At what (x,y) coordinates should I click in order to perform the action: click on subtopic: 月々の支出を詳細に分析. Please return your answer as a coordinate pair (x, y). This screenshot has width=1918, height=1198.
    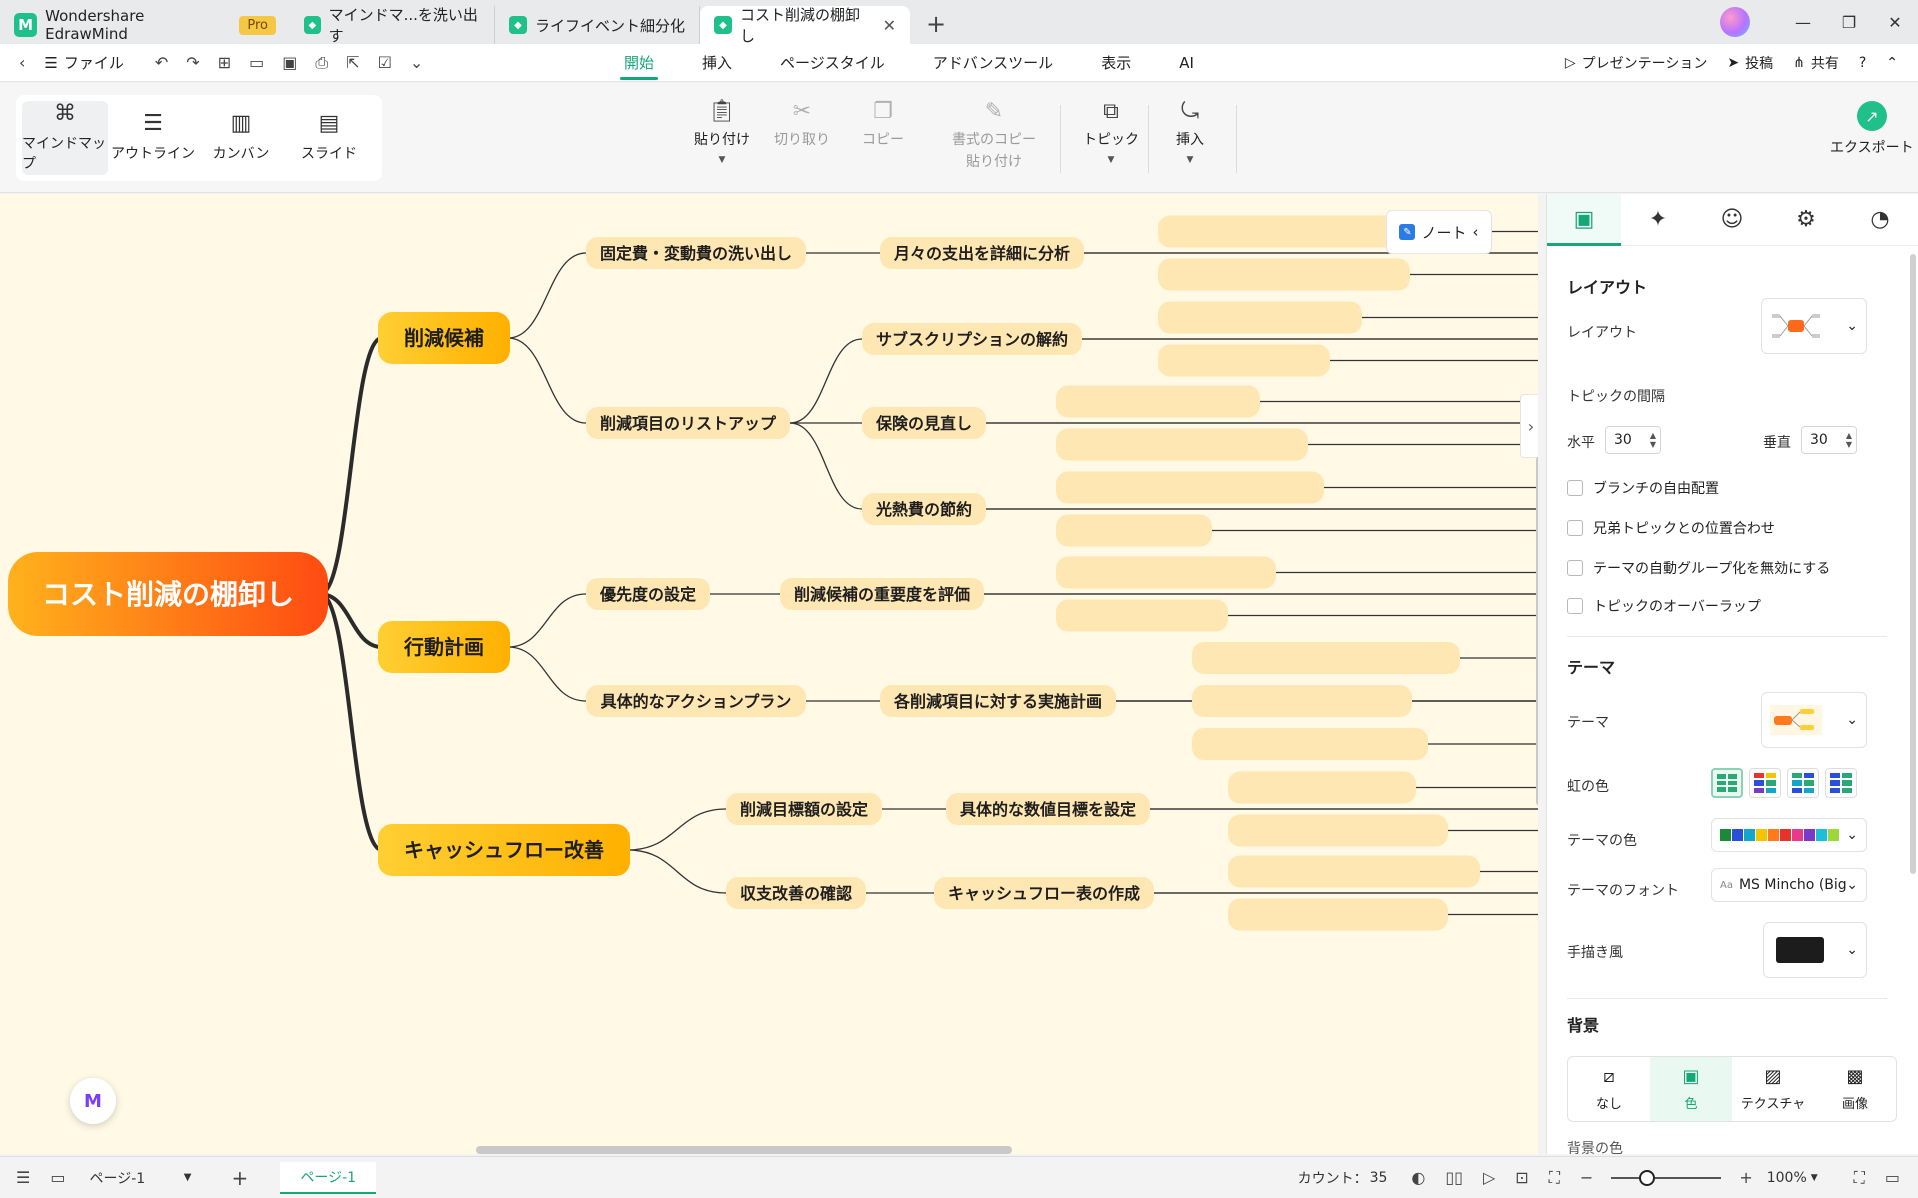
    Looking at the image, I should click on (982, 253).